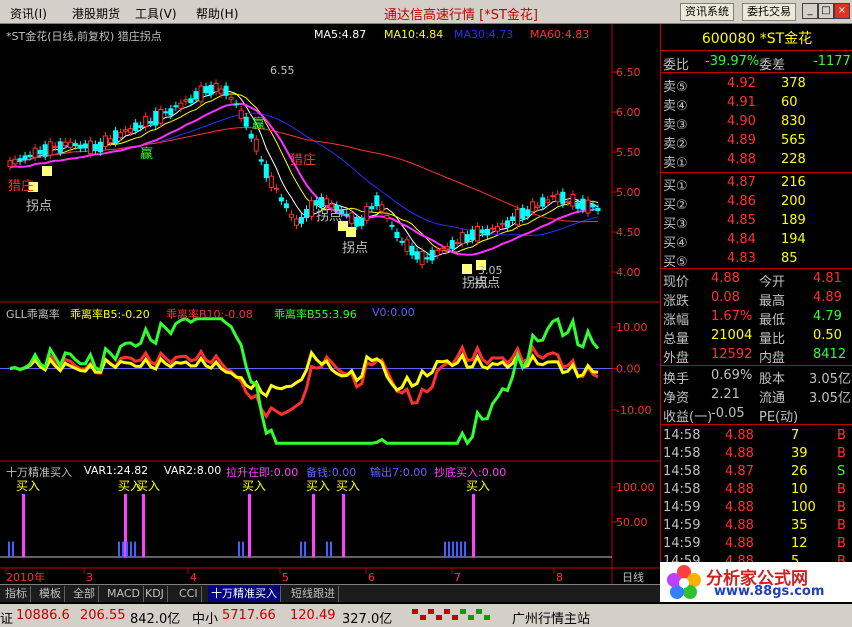 The image size is (852, 627). I want to click on shuchu7-value: 输出7:0.00, so click(399, 472).